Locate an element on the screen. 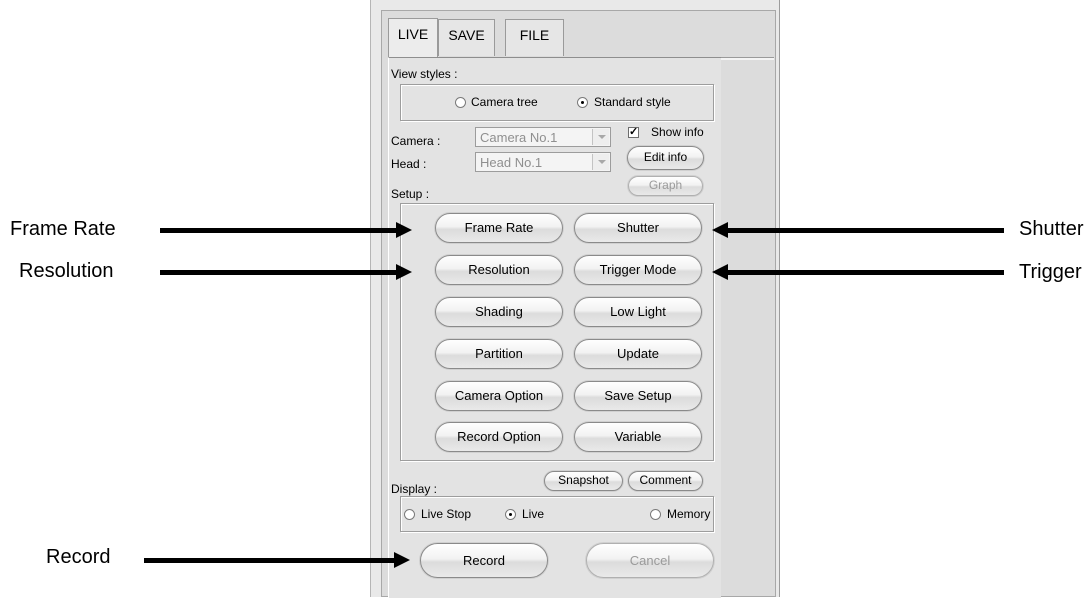  record-label: Record is located at coordinates (484, 560).